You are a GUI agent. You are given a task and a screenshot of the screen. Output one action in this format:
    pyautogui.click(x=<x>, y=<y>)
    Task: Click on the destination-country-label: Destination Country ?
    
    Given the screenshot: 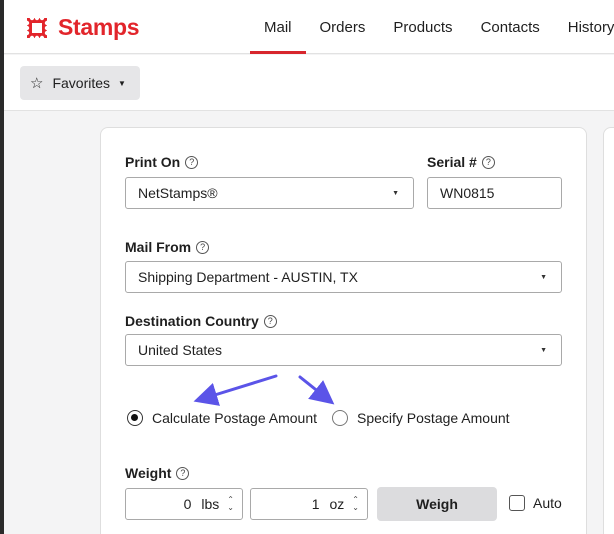 What is the action you would take?
    pyautogui.click(x=201, y=321)
    